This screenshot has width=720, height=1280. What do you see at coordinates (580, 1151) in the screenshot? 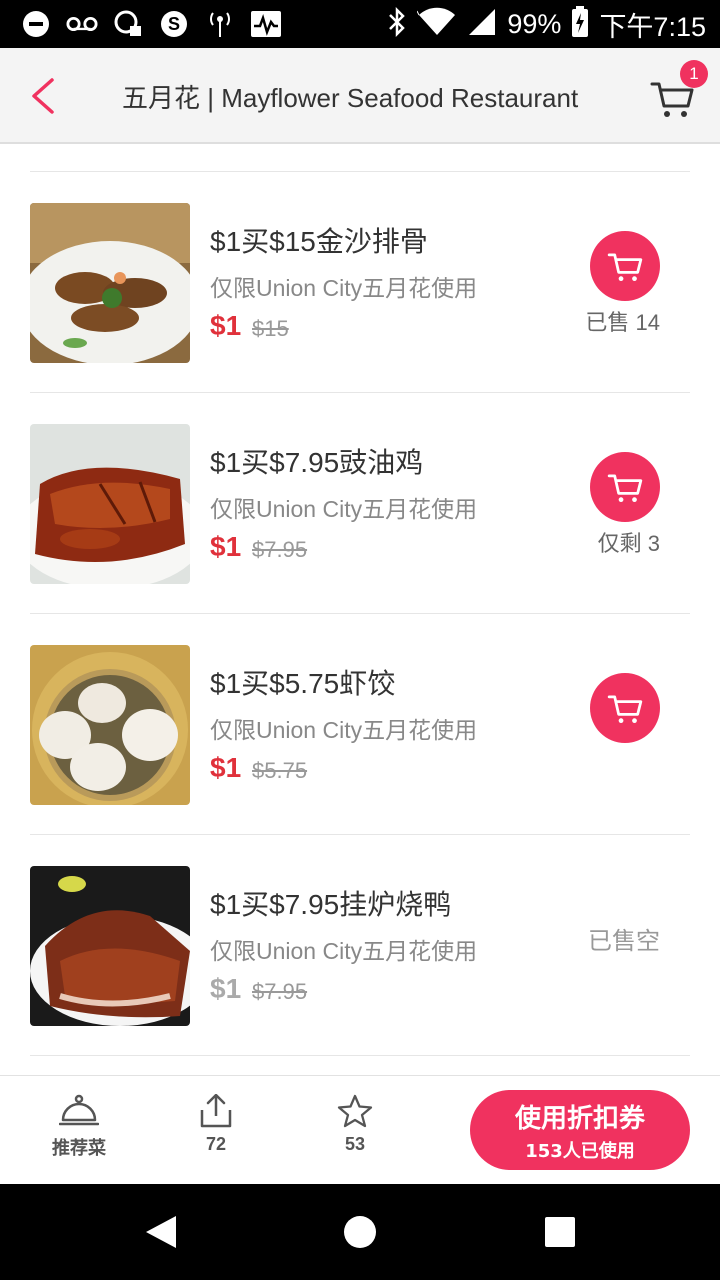
I see `coupon-usage-count: 153人已使用` at bounding box center [580, 1151].